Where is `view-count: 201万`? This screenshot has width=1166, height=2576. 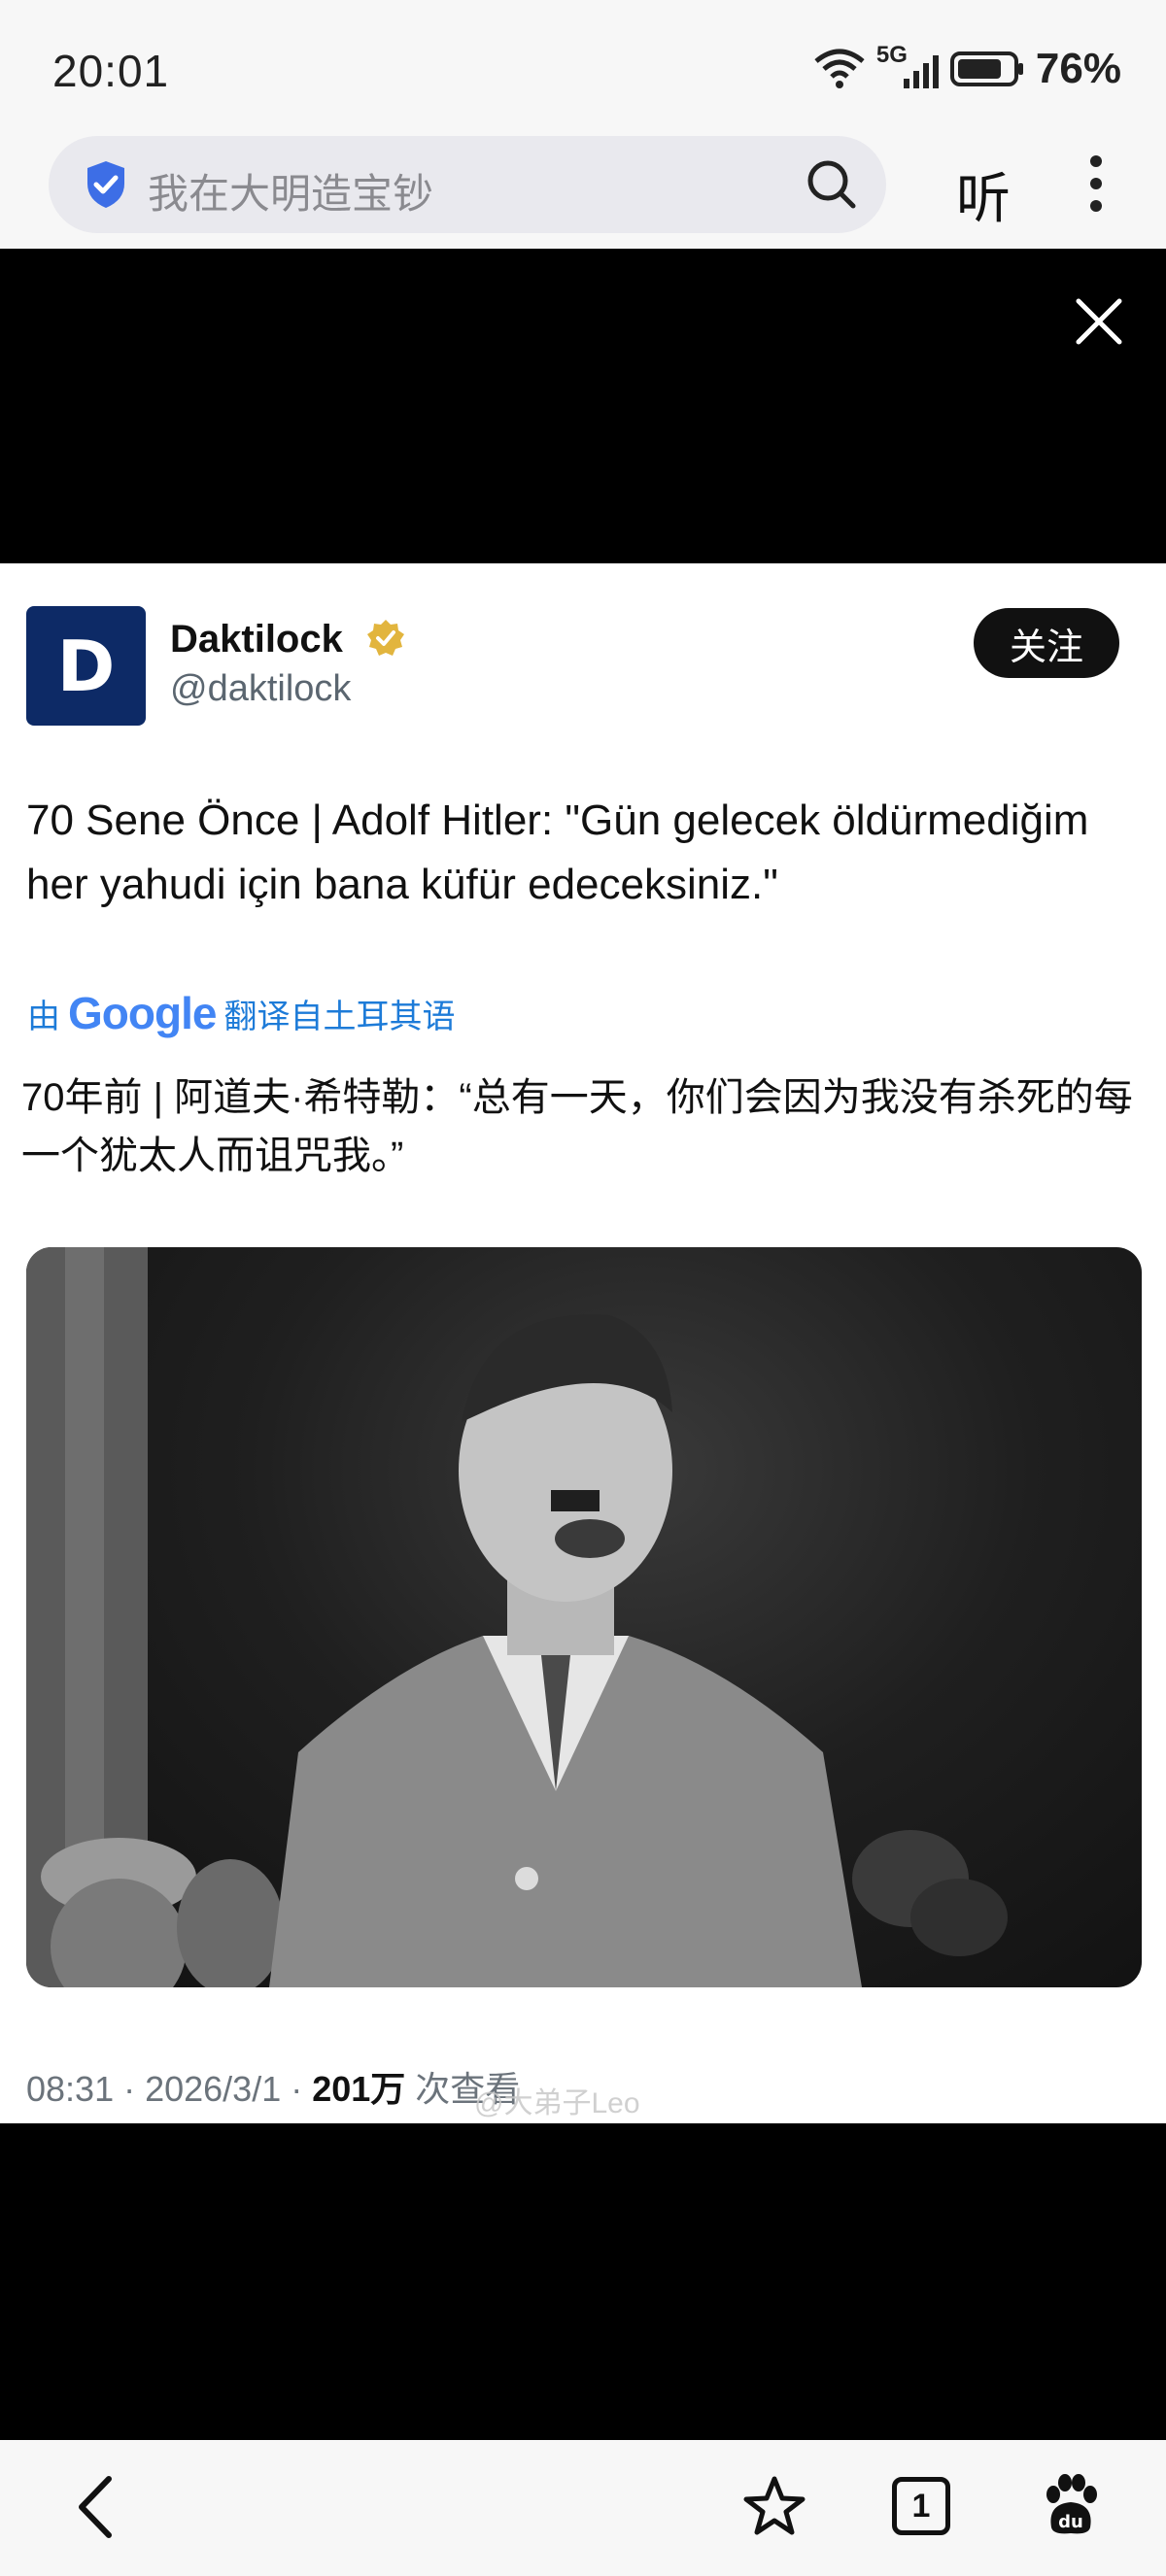 view-count: 201万 is located at coordinates (359, 2089).